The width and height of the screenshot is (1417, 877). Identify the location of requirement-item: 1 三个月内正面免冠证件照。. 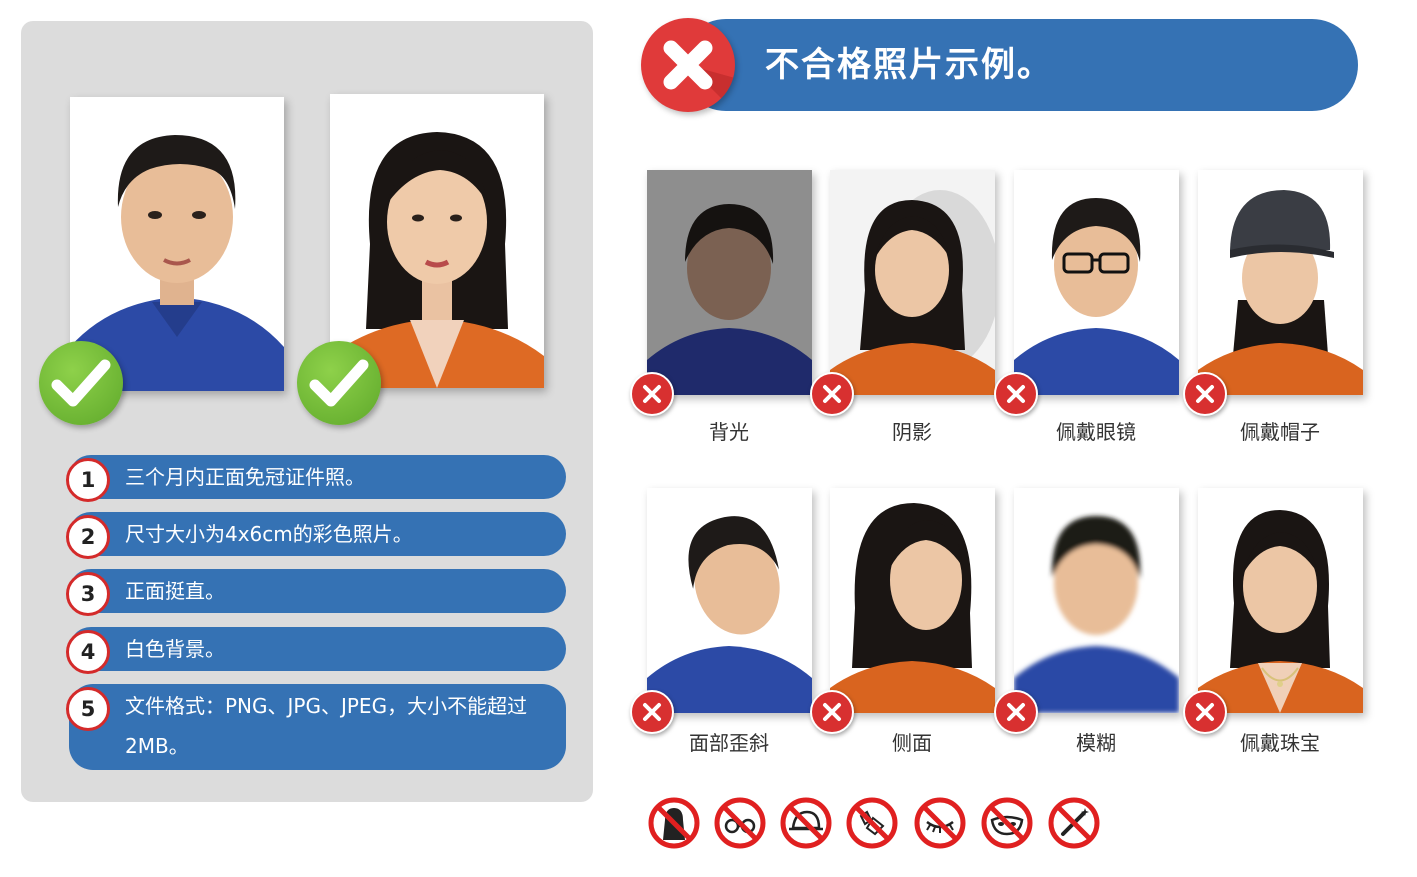
(316, 478).